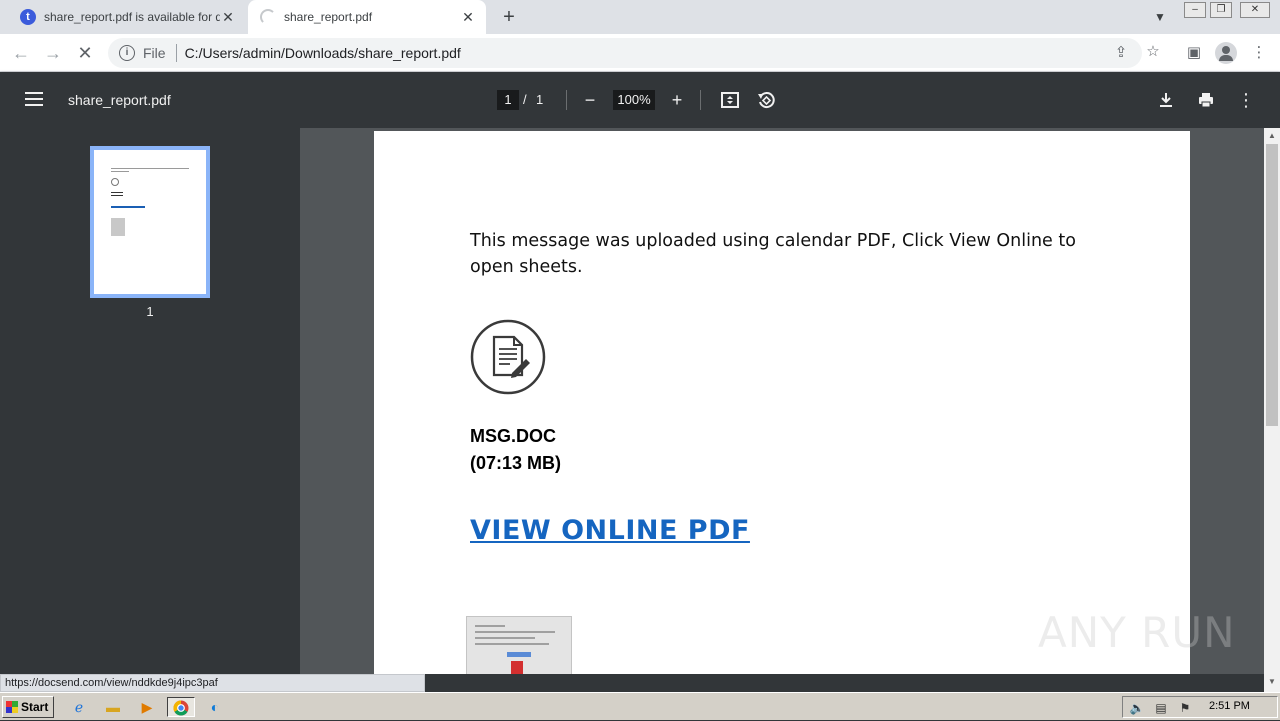 Image resolution: width=1280 pixels, height=721 pixels. I want to click on page-number-input: 1, so click(508, 100).